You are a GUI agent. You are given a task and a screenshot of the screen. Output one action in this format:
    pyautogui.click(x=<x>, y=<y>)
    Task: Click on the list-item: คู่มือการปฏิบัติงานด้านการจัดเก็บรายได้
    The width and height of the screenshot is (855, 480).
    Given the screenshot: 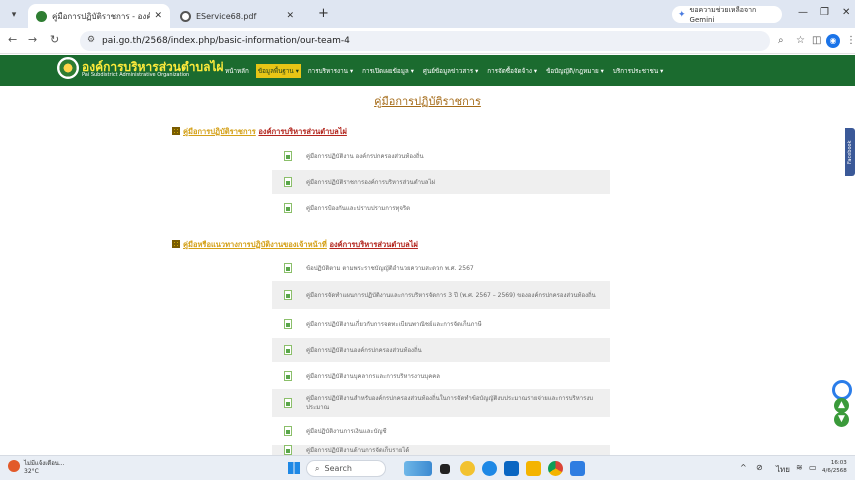 What is the action you would take?
    pyautogui.click(x=441, y=450)
    